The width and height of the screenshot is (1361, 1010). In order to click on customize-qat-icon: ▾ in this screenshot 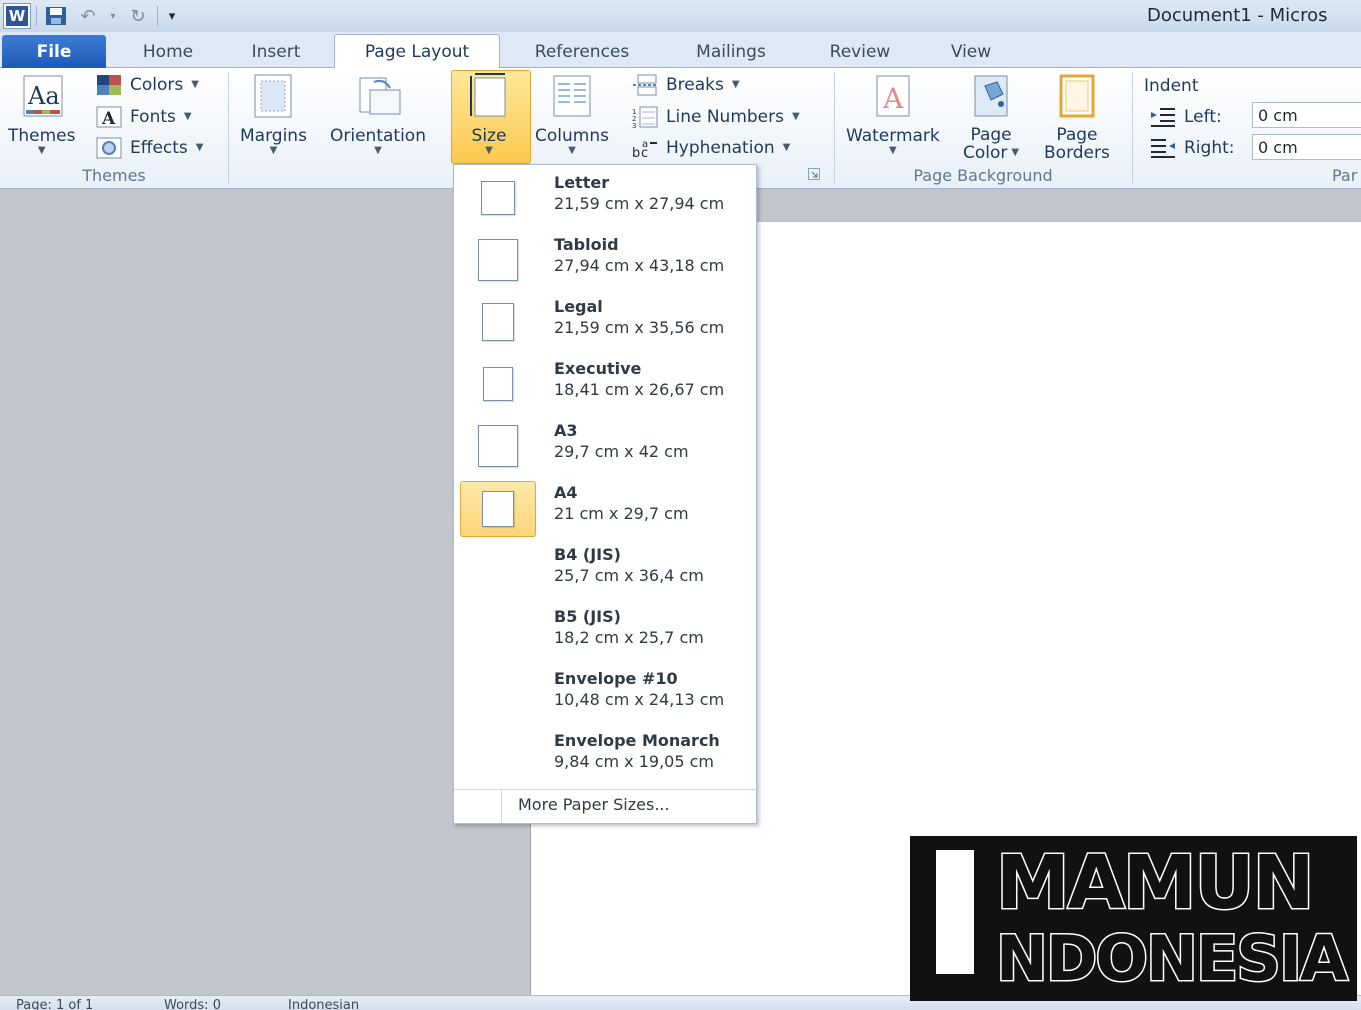, I will do `click(172, 16)`.